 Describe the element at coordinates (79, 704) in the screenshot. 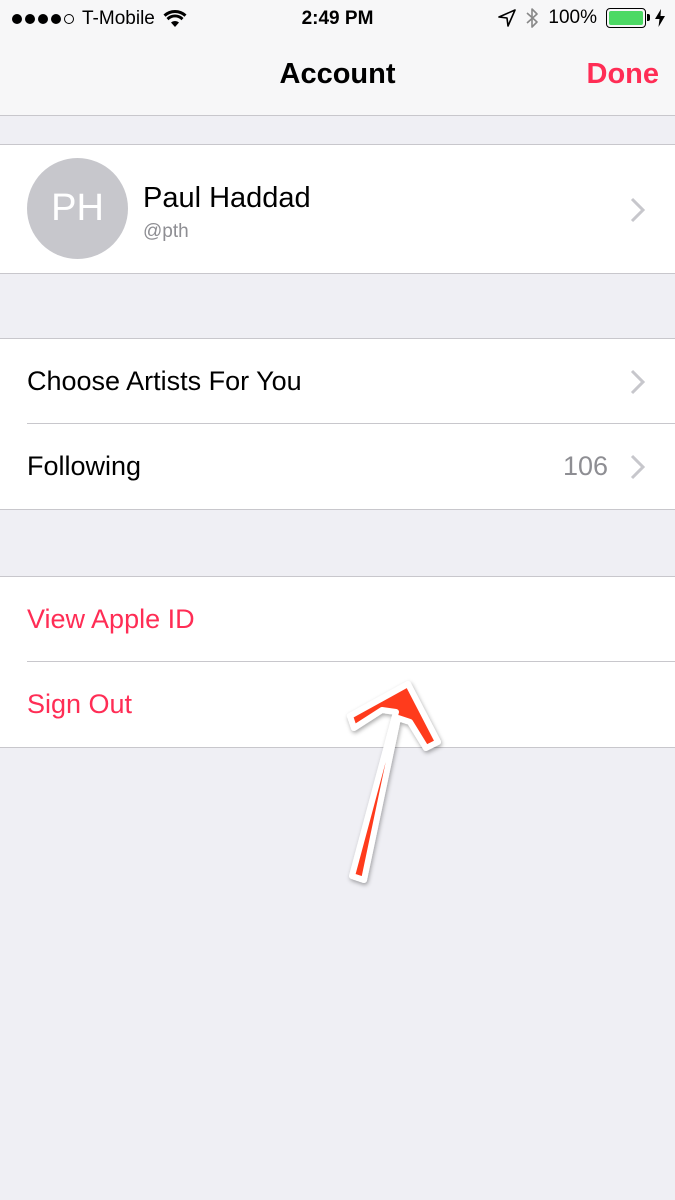

I see `sign-out-button: Sign Out` at that location.